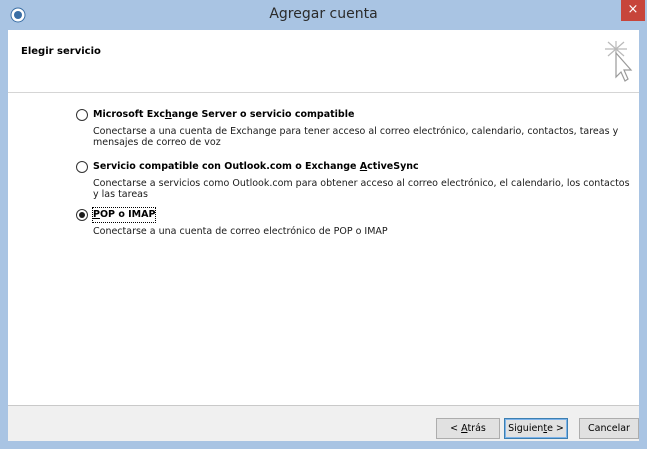 Image resolution: width=647 pixels, height=449 pixels. I want to click on wizard-cursor-sparkle-icon, so click(619, 61).